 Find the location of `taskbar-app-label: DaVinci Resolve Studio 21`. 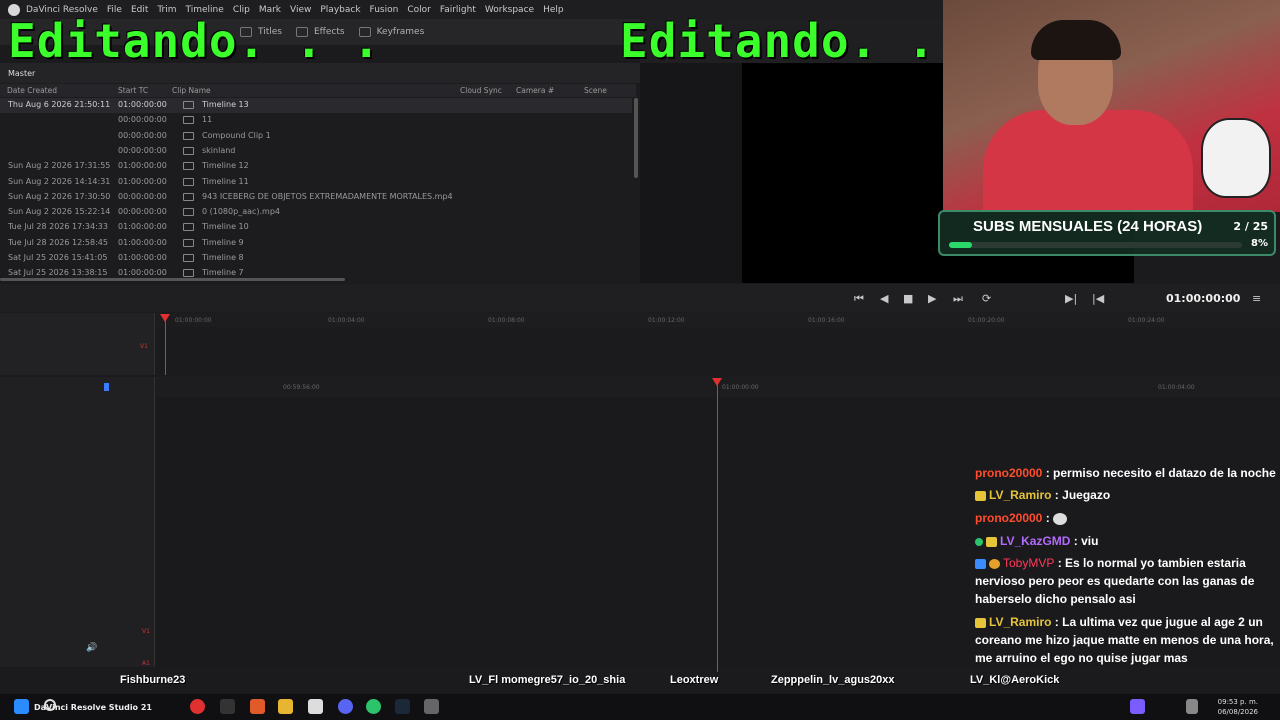

taskbar-app-label: DaVinci Resolve Studio 21 is located at coordinates (93, 707).